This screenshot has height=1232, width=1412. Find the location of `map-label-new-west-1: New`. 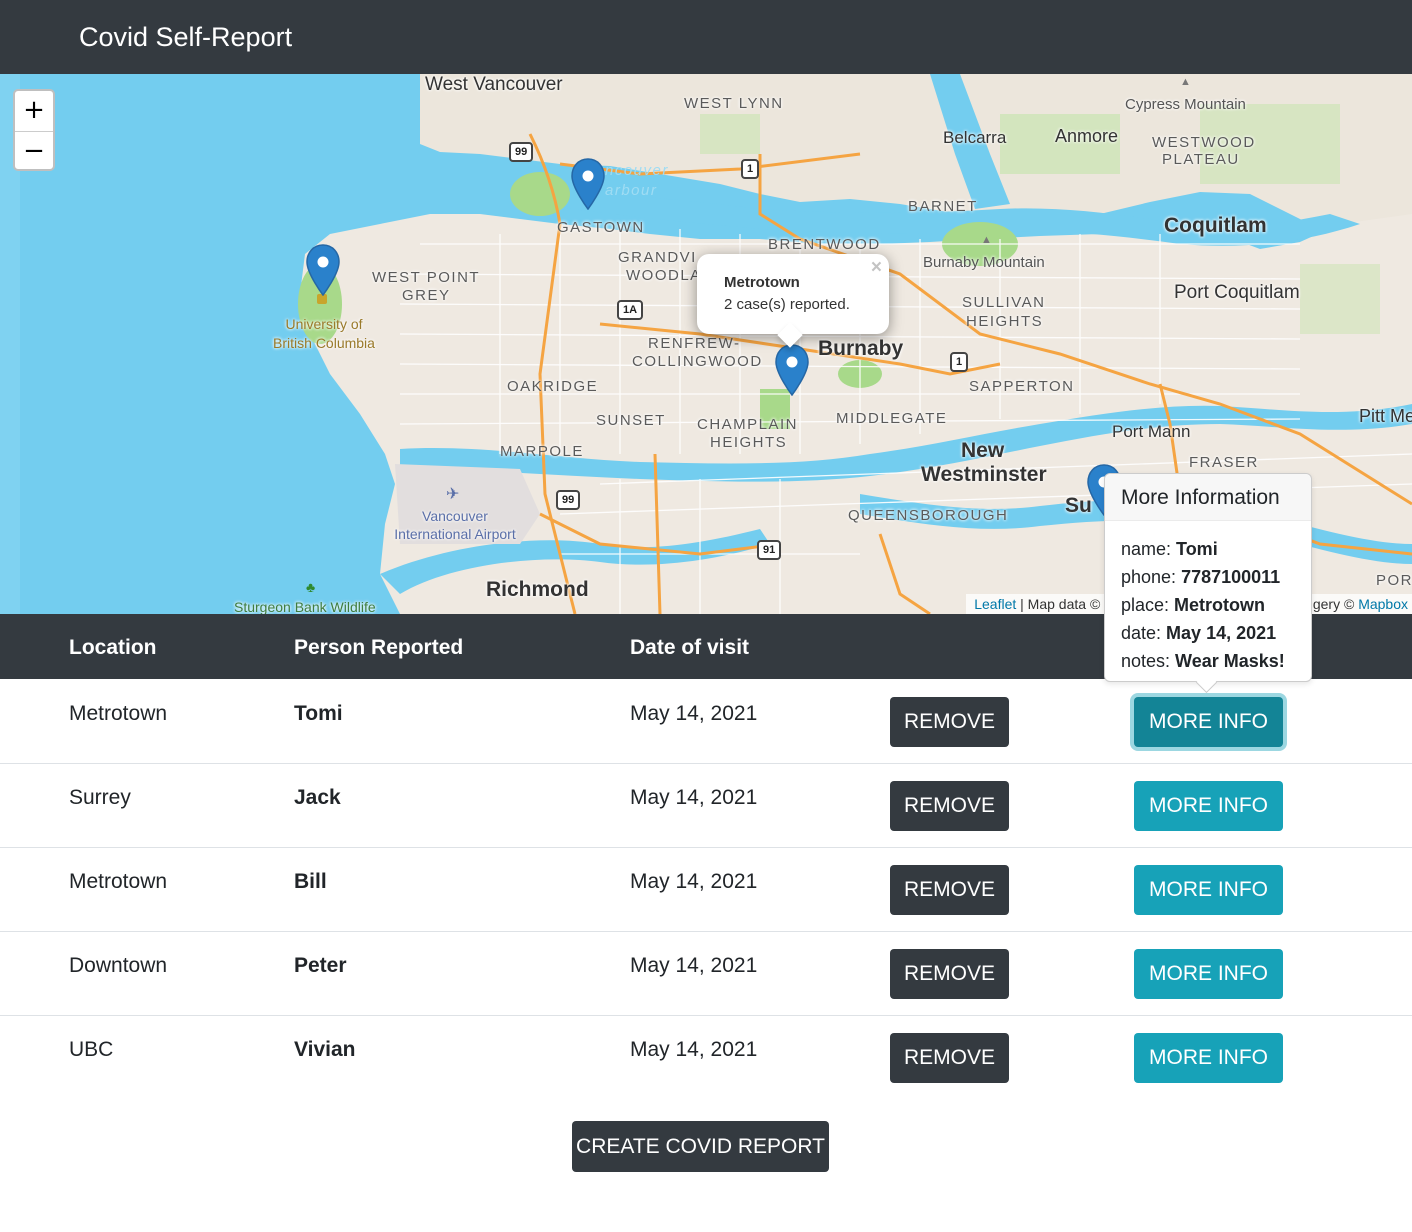

map-label-new-west-1: New is located at coordinates (983, 450).